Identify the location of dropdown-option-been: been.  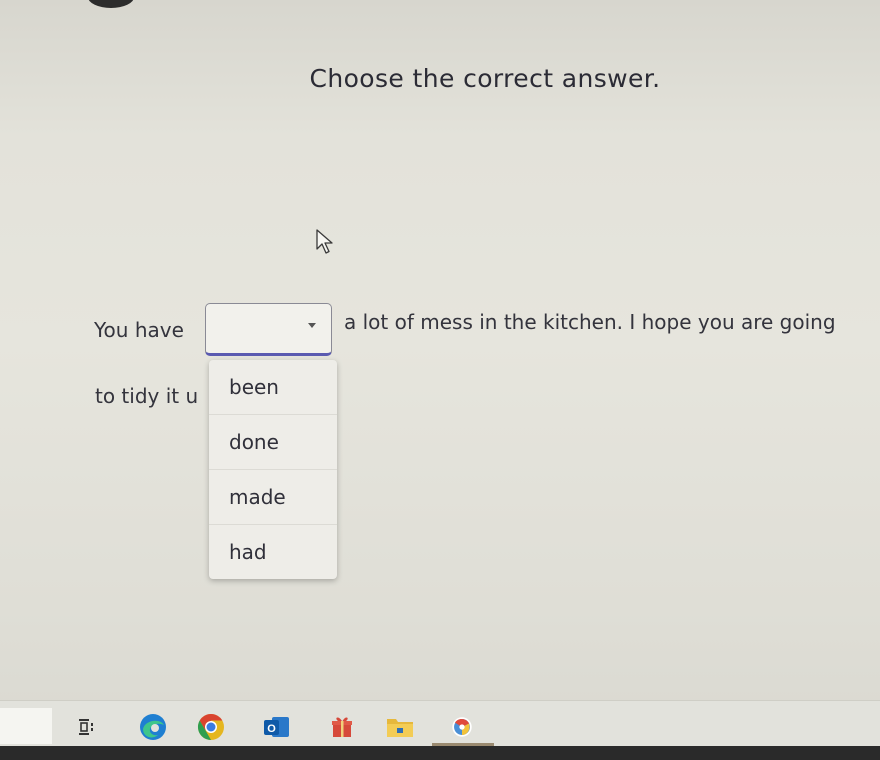
(273, 387).